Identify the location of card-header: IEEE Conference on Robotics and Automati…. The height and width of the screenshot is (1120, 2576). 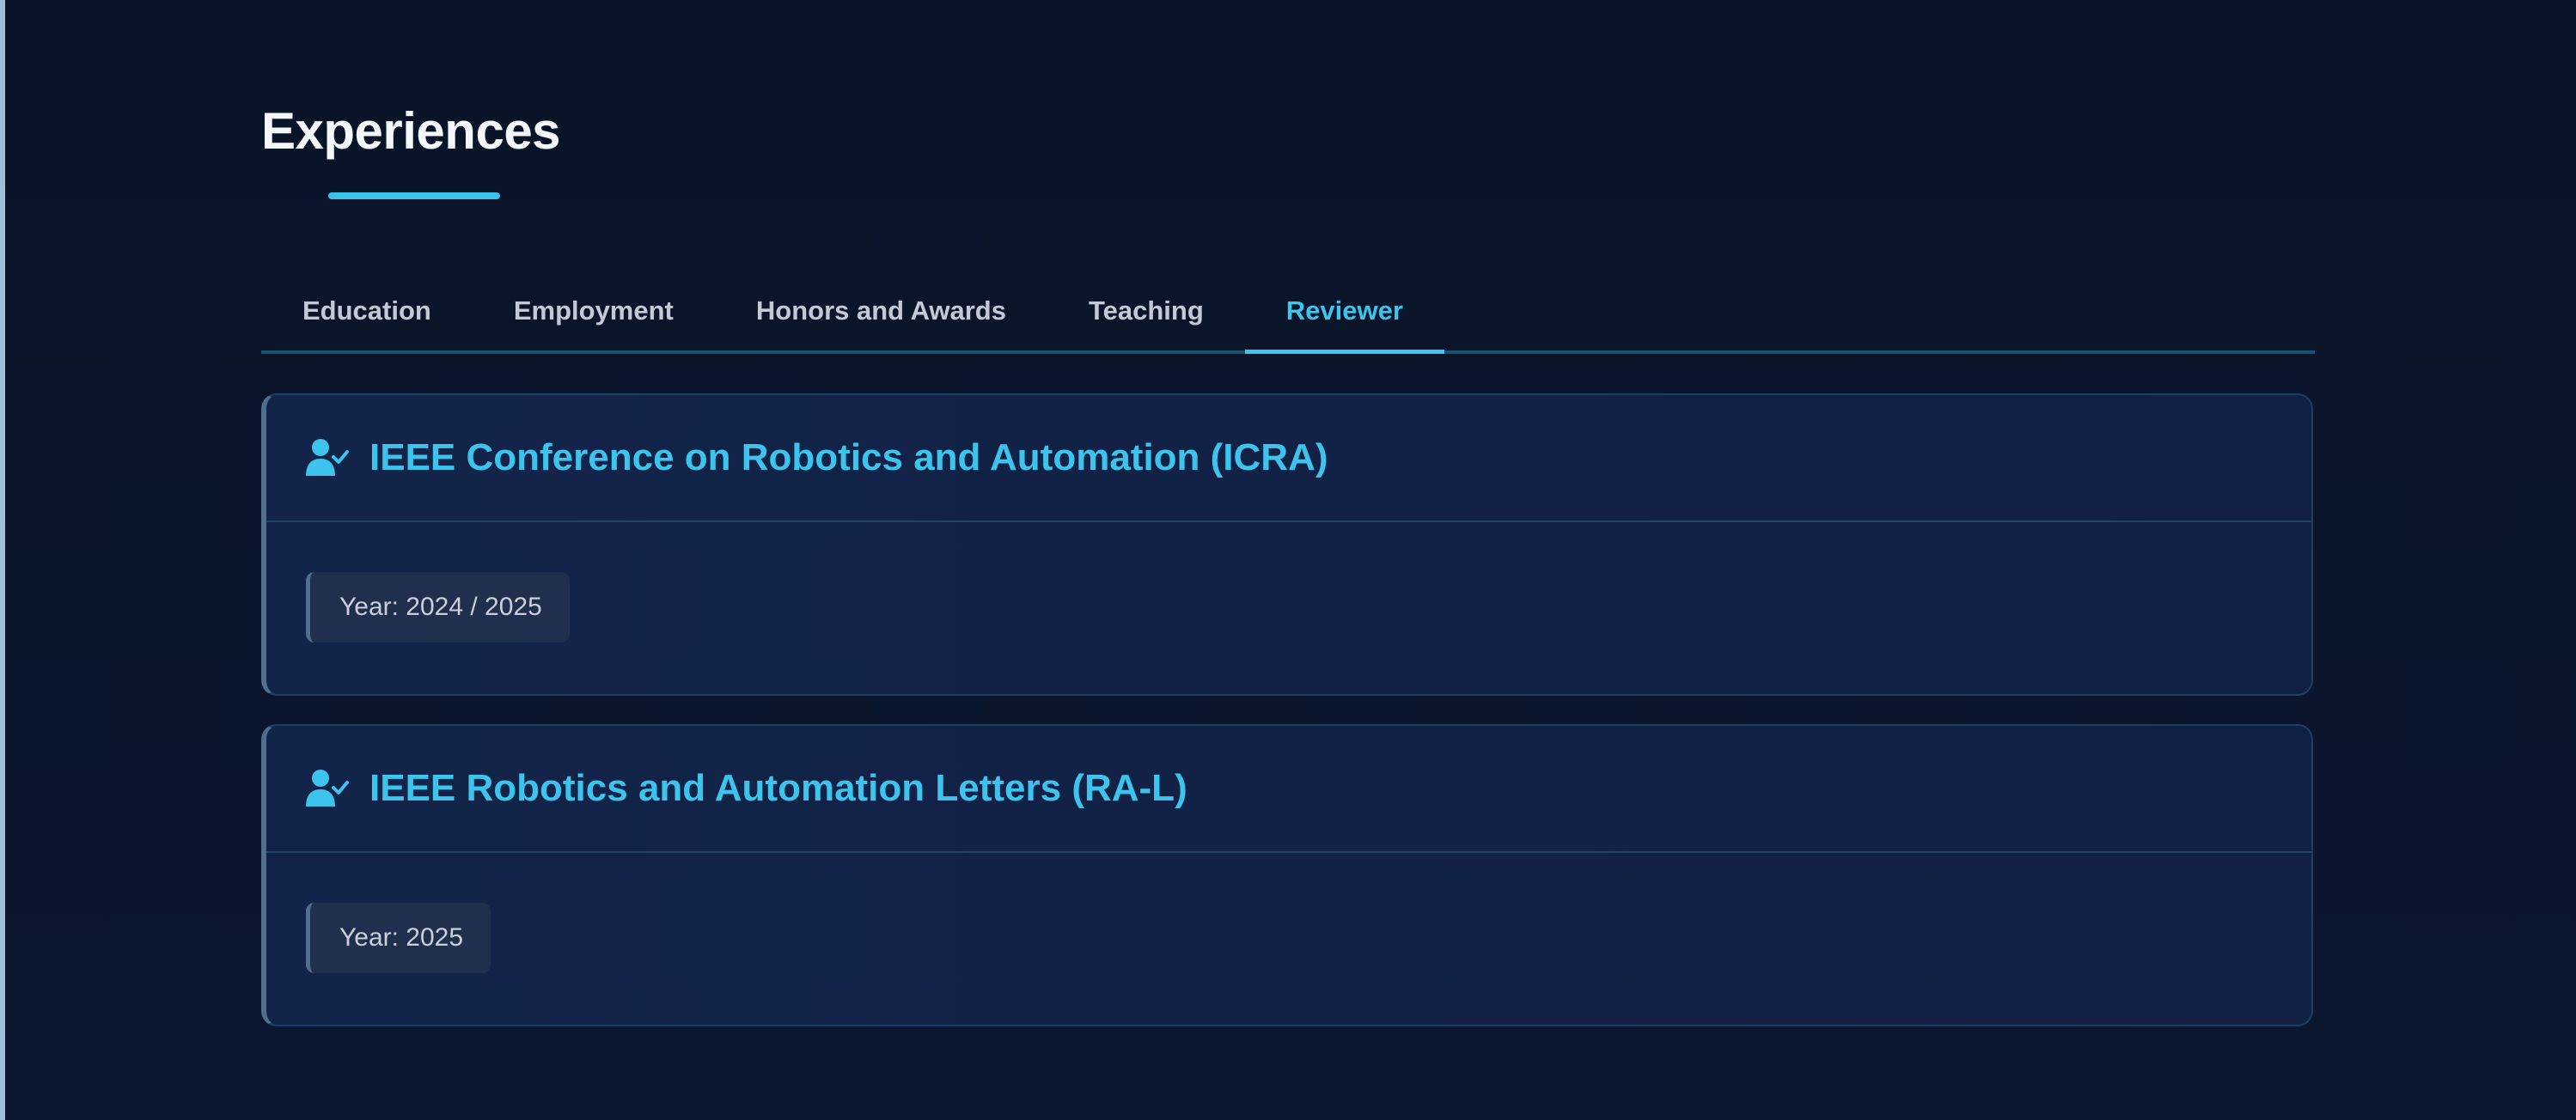
(1288, 459).